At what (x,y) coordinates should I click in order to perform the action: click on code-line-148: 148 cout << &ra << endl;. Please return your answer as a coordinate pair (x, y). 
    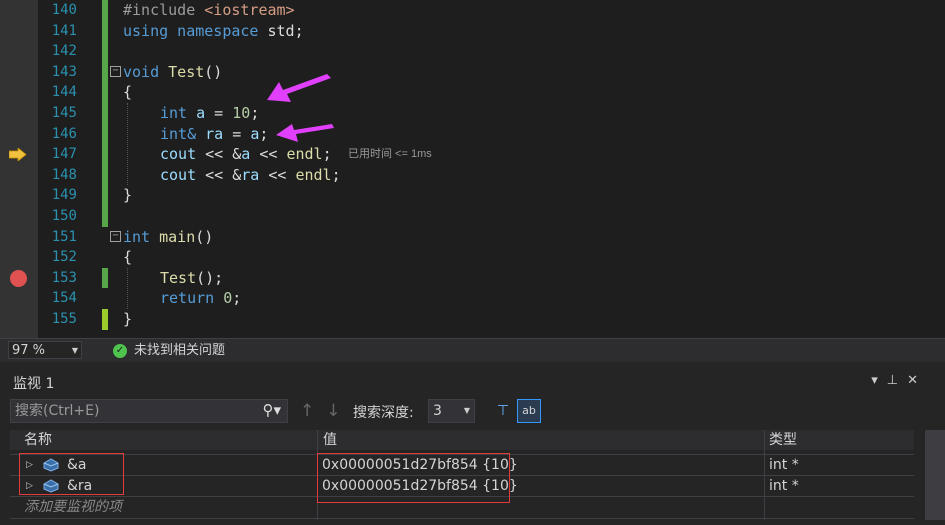
    Looking at the image, I should click on (472, 175).